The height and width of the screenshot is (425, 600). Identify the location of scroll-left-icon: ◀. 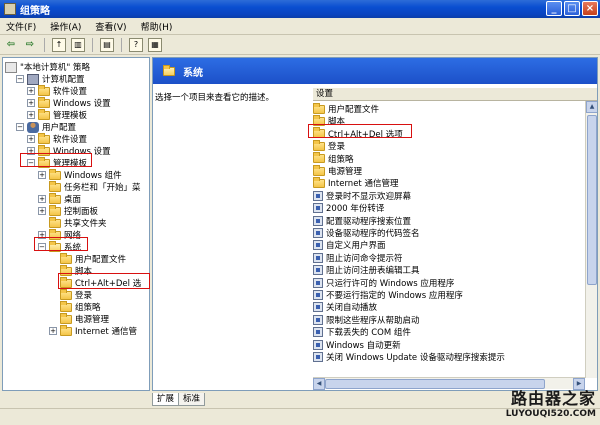
(319, 384).